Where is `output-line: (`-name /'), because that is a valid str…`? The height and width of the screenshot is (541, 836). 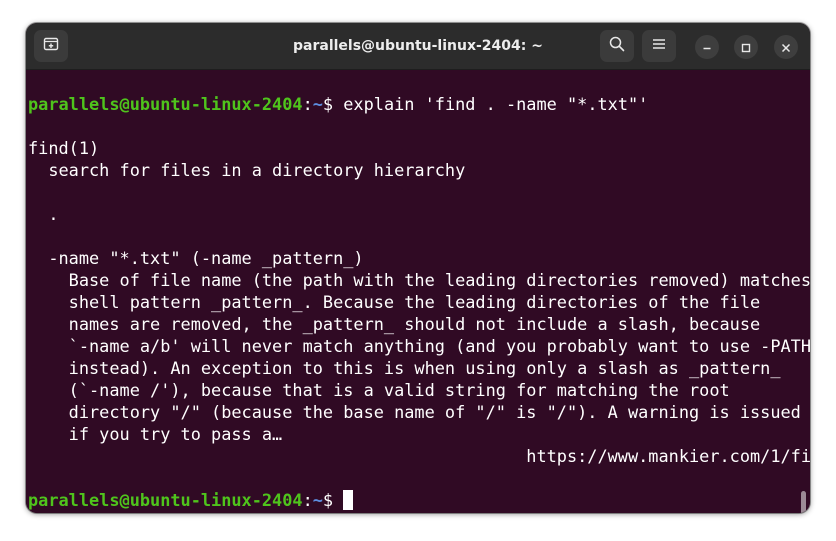
output-line: (`-name /'), because that is a valid str… is located at coordinates (379, 390).